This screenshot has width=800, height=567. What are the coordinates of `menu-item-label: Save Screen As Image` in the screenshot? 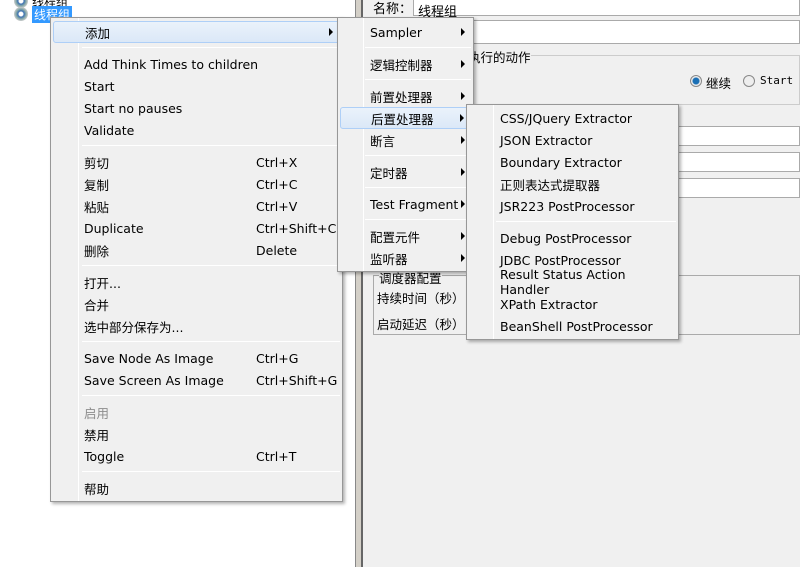 It's located at (154, 380).